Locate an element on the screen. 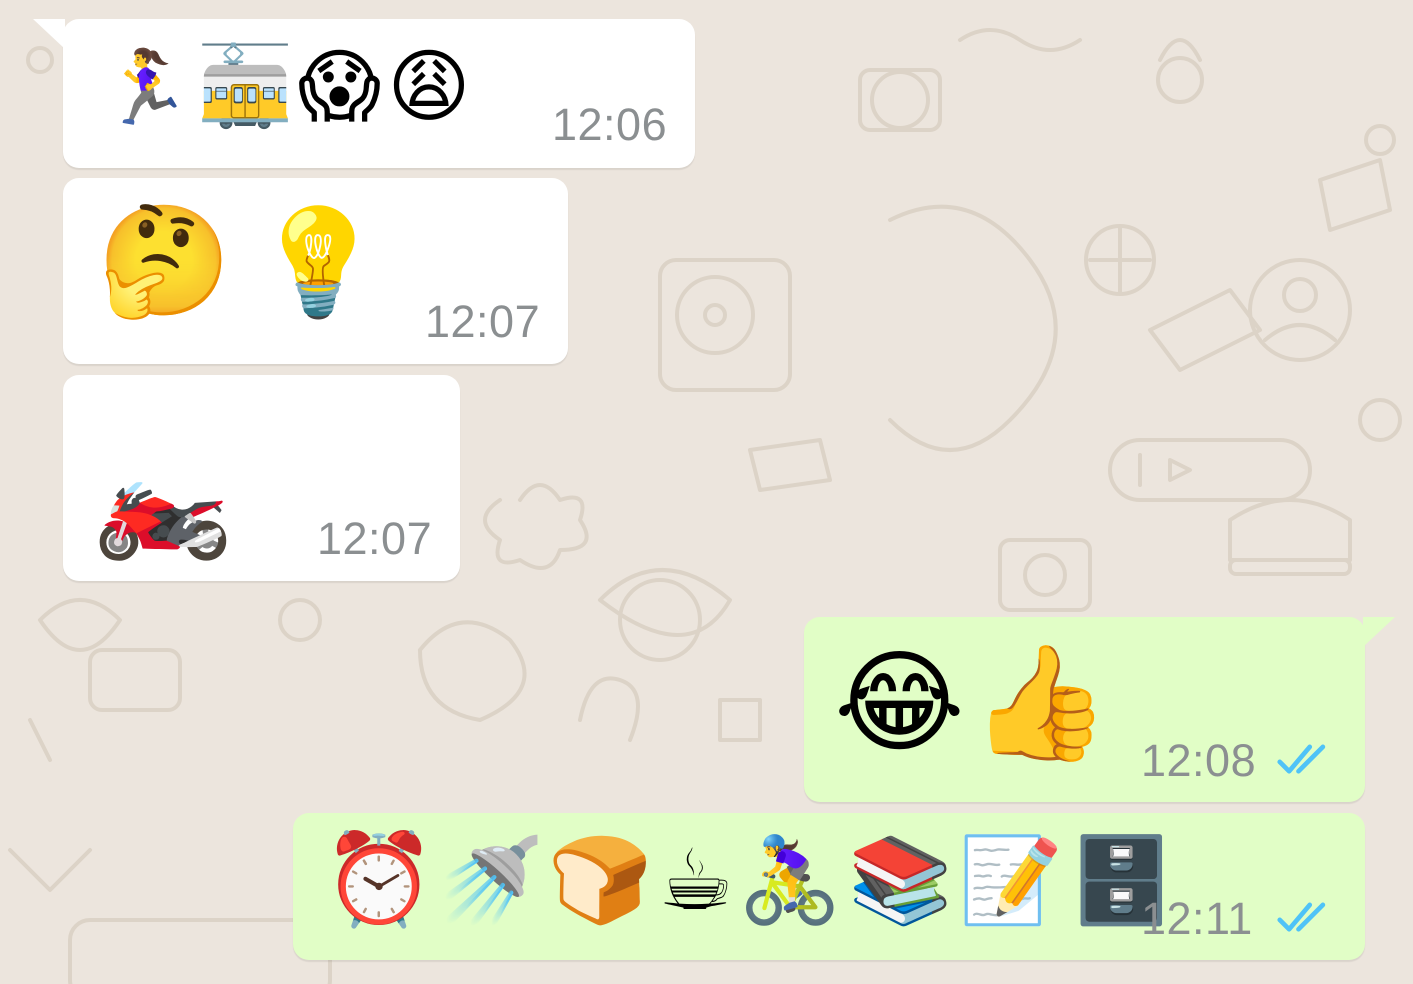 The width and height of the screenshot is (1413, 984). light-bulb-icon: 💡 is located at coordinates (318, 262).